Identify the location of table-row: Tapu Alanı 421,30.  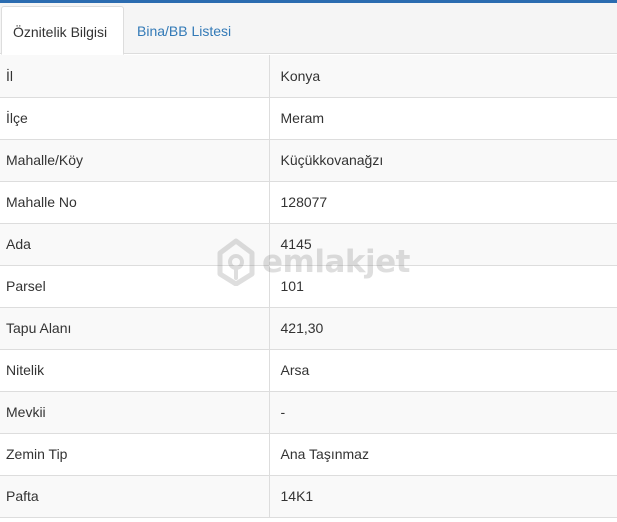
(308, 328).